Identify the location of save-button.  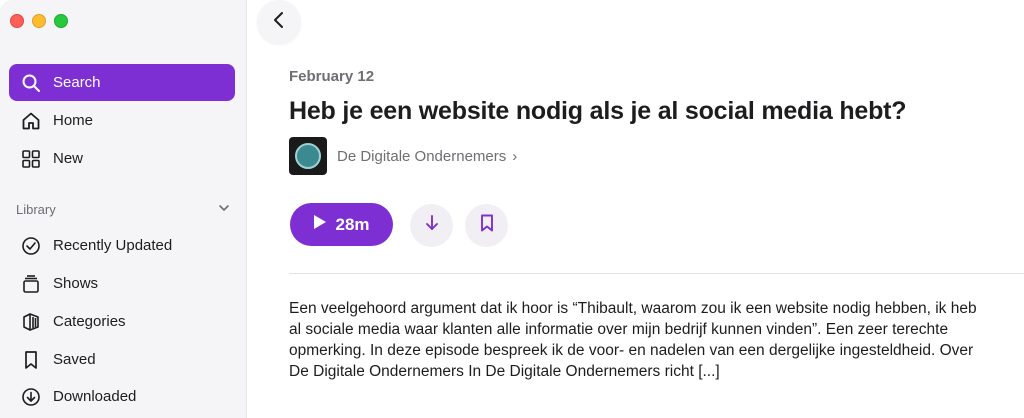
(486, 225).